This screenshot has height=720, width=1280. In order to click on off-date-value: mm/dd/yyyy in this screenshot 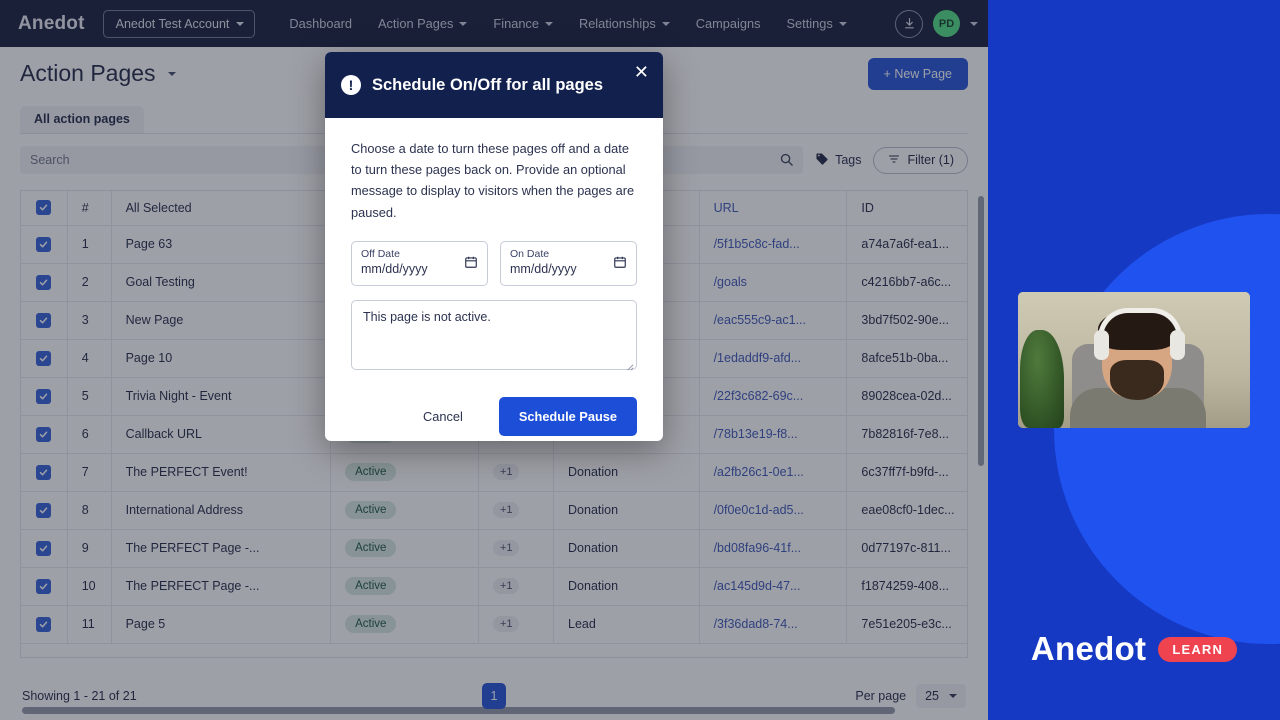, I will do `click(394, 268)`.